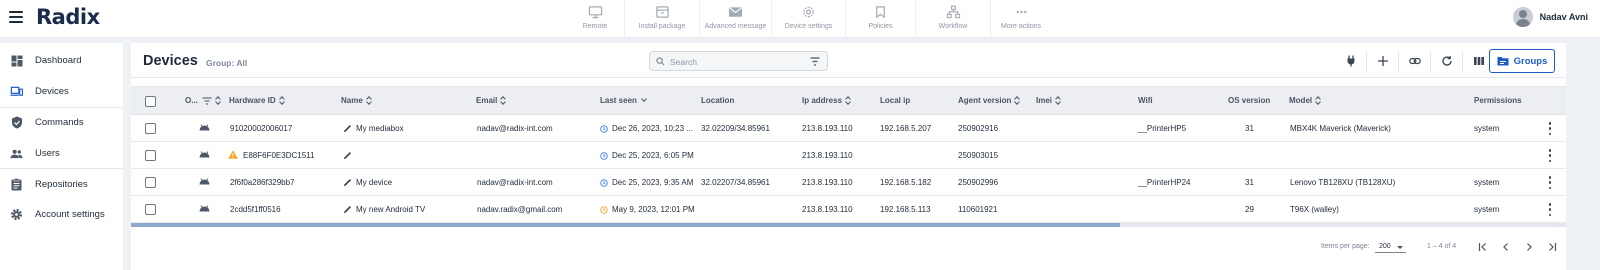  Describe the element at coordinates (70, 214) in the screenshot. I see `sidebar-item-label: Account settings` at that location.